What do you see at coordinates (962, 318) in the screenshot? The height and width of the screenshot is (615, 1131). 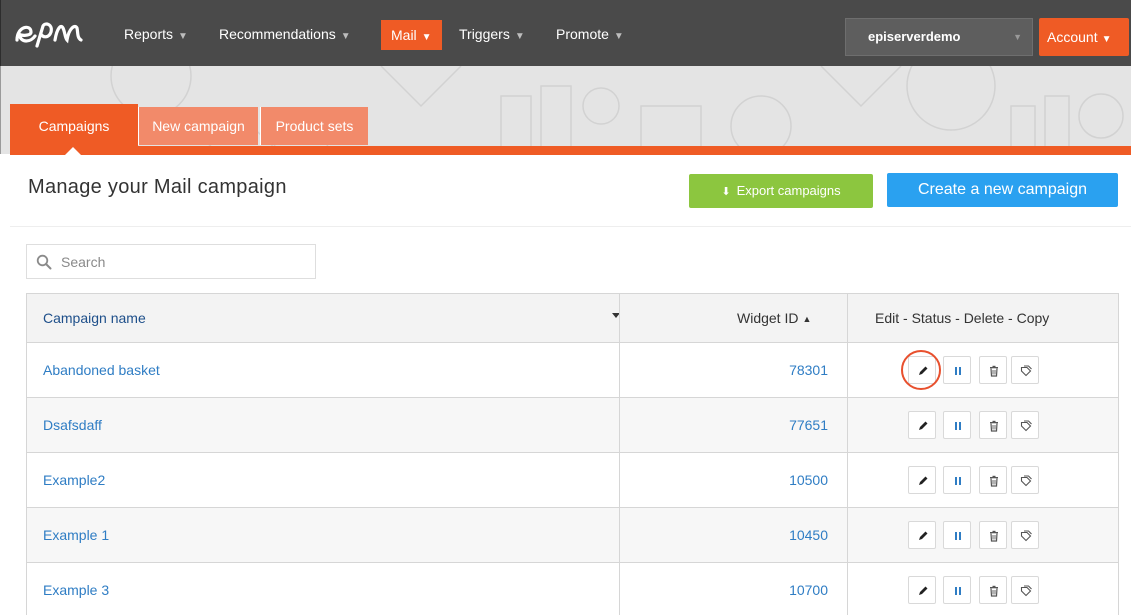 I see `column-header-actions: Edit - Status - Delete - Copy` at bounding box center [962, 318].